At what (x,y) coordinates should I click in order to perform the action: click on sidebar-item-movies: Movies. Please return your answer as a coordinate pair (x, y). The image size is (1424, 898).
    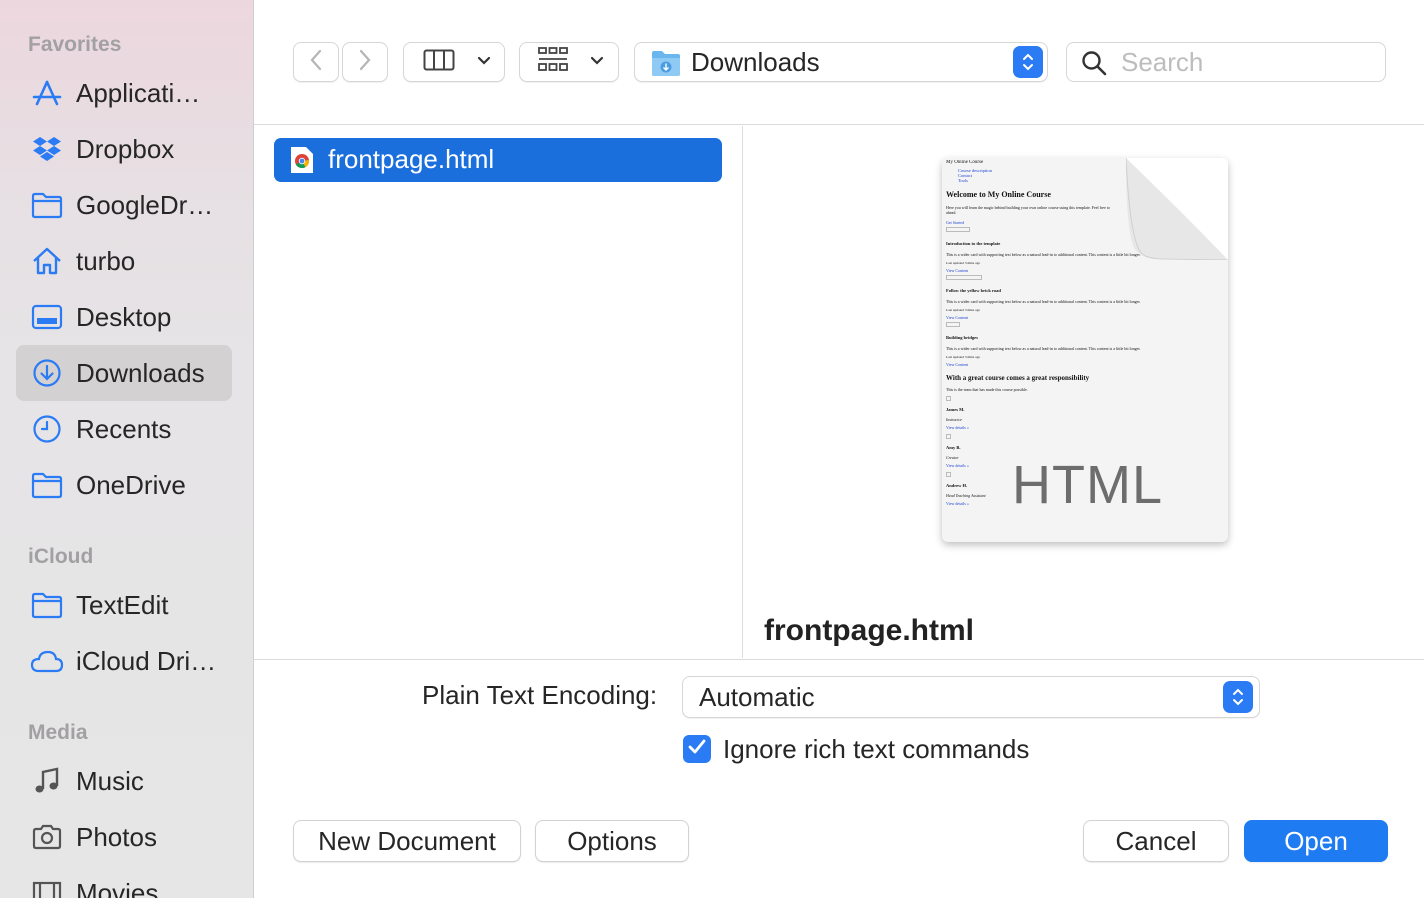
    Looking at the image, I should click on (124, 881).